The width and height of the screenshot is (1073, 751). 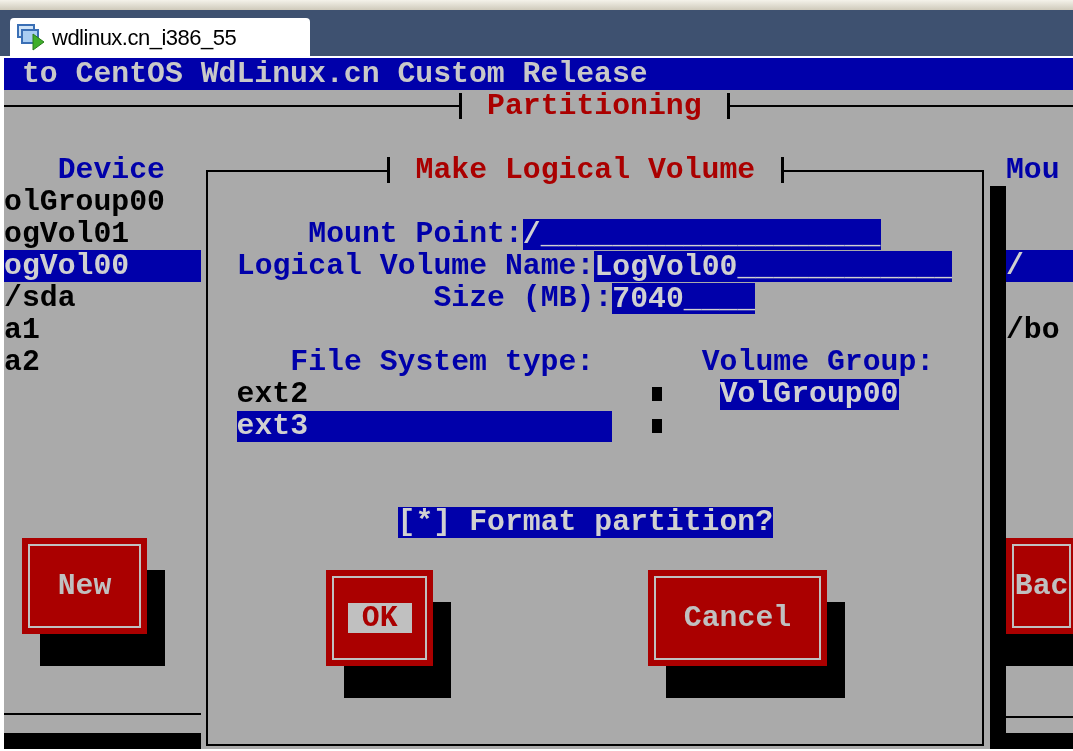 What do you see at coordinates (424, 426) in the screenshot?
I see `list-item: ext3` at bounding box center [424, 426].